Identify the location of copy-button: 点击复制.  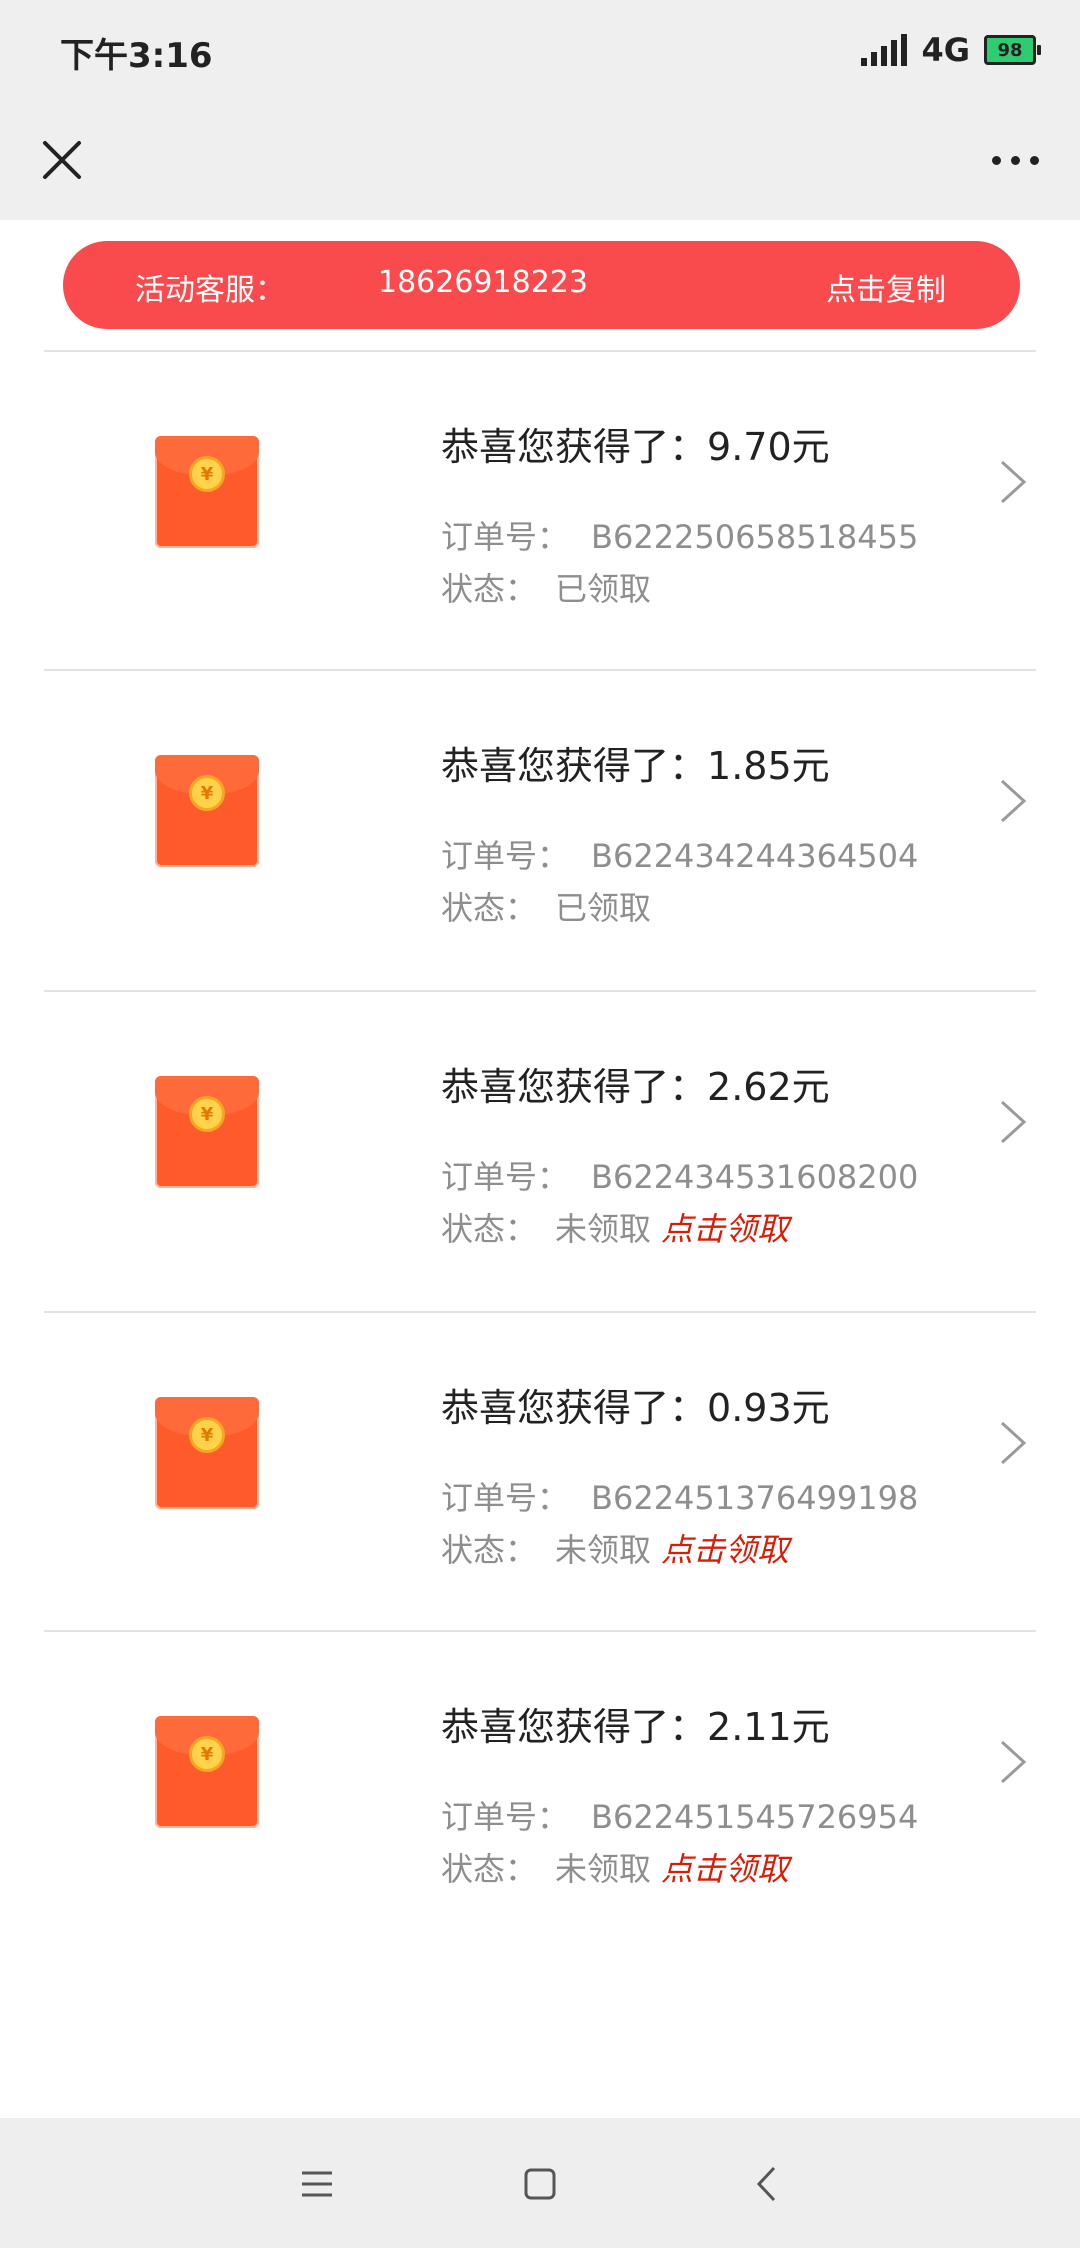
(886, 287).